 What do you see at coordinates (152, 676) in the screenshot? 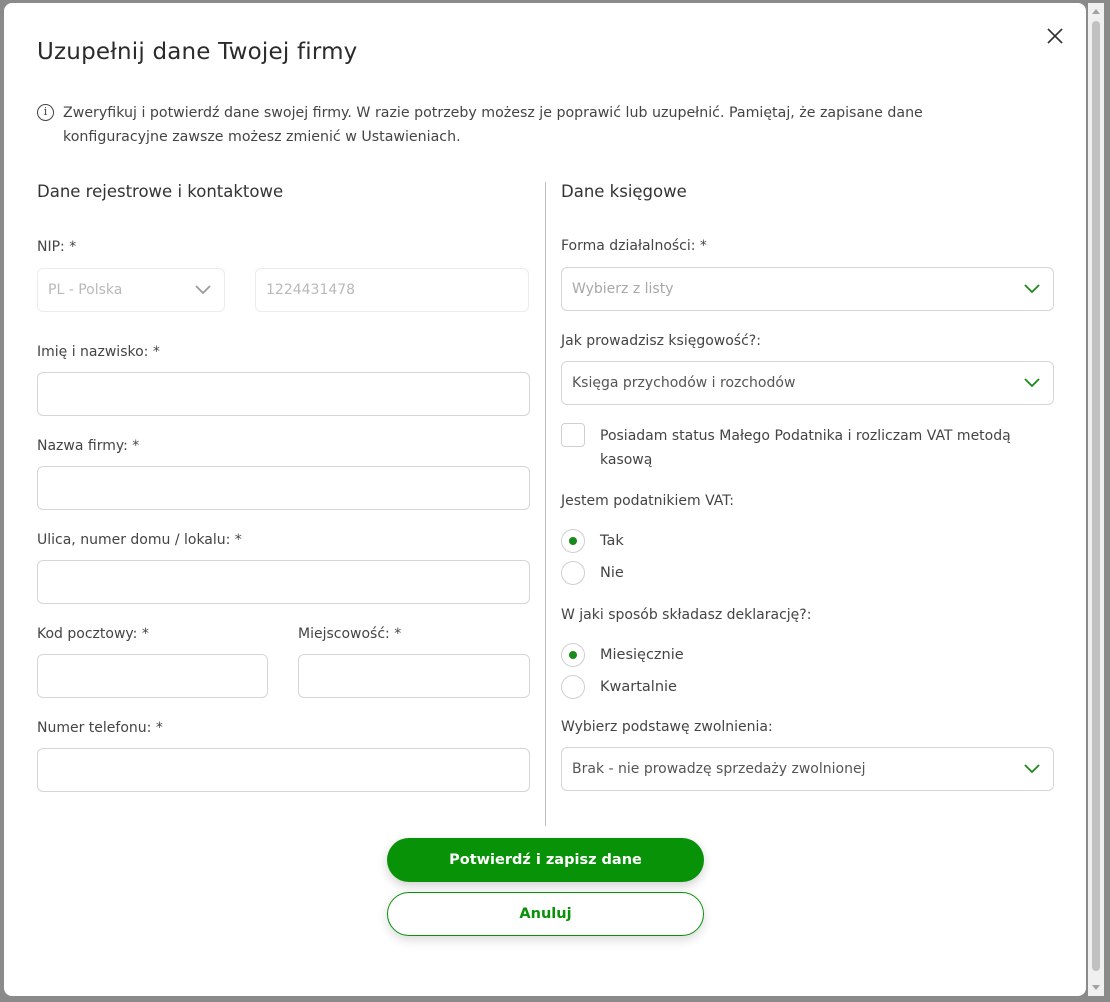
I see `postal-code-input` at bounding box center [152, 676].